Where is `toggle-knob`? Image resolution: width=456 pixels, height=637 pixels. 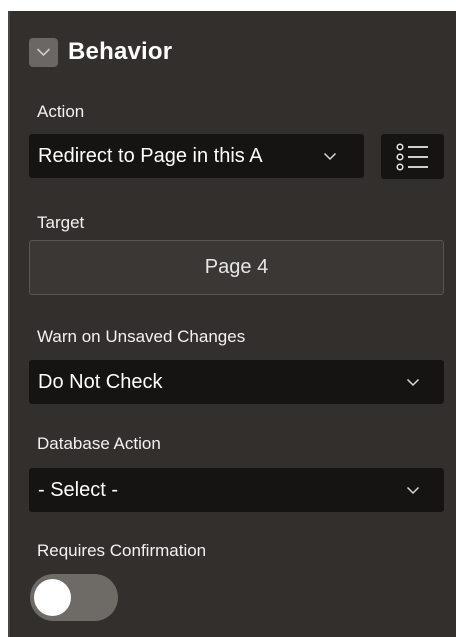
toggle-knob is located at coordinates (52, 597).